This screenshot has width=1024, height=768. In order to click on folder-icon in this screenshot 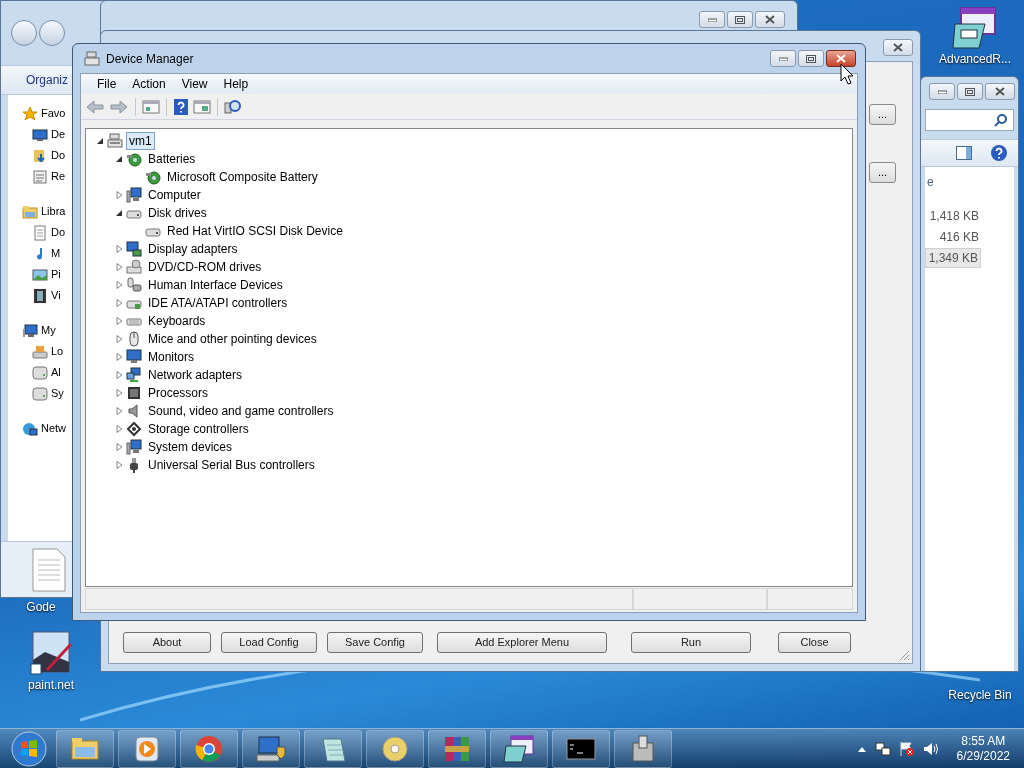, I will do `click(30, 211)`.